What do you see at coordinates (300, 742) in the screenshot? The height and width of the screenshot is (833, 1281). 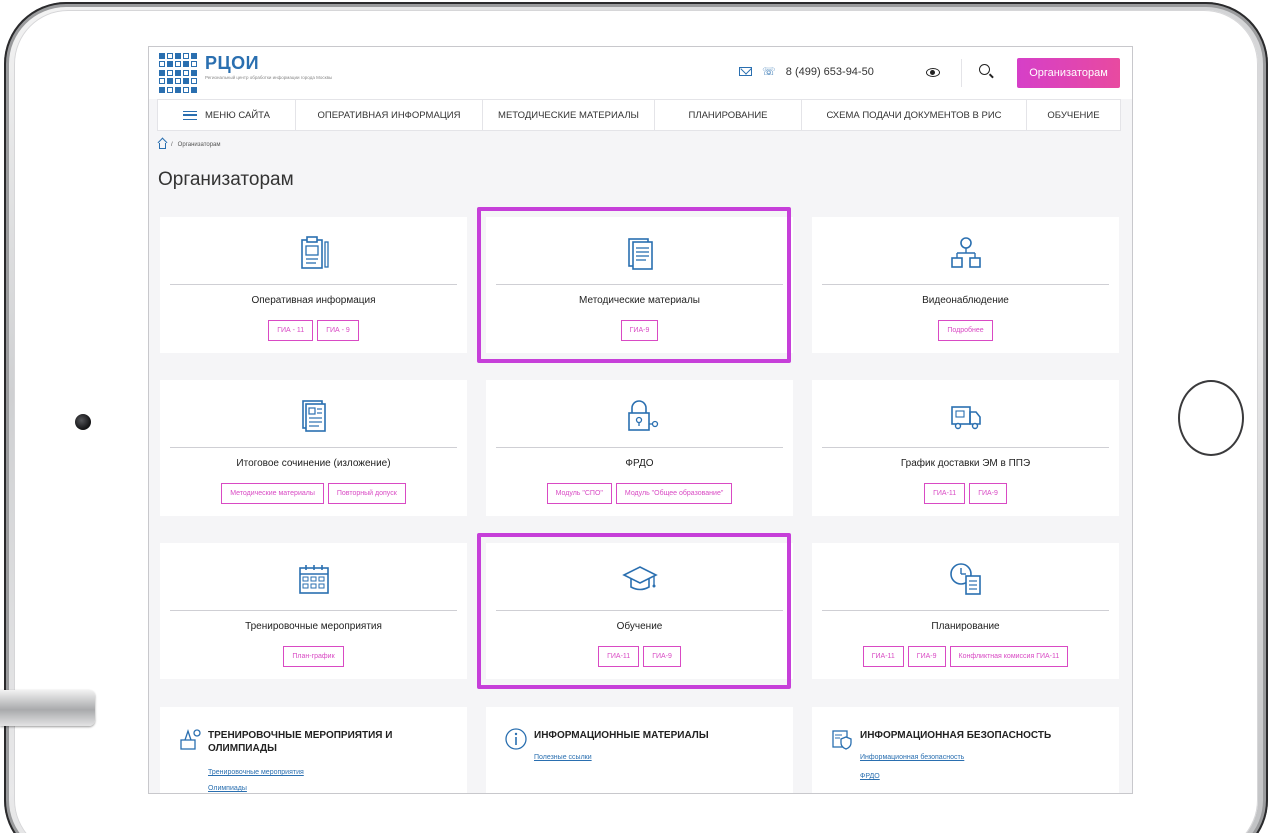 I see `card-title: ТРЕНИРОВОЧНЫЕ МЕРОПРИЯТИЯ И ОЛИМПИАДЫ` at bounding box center [300, 742].